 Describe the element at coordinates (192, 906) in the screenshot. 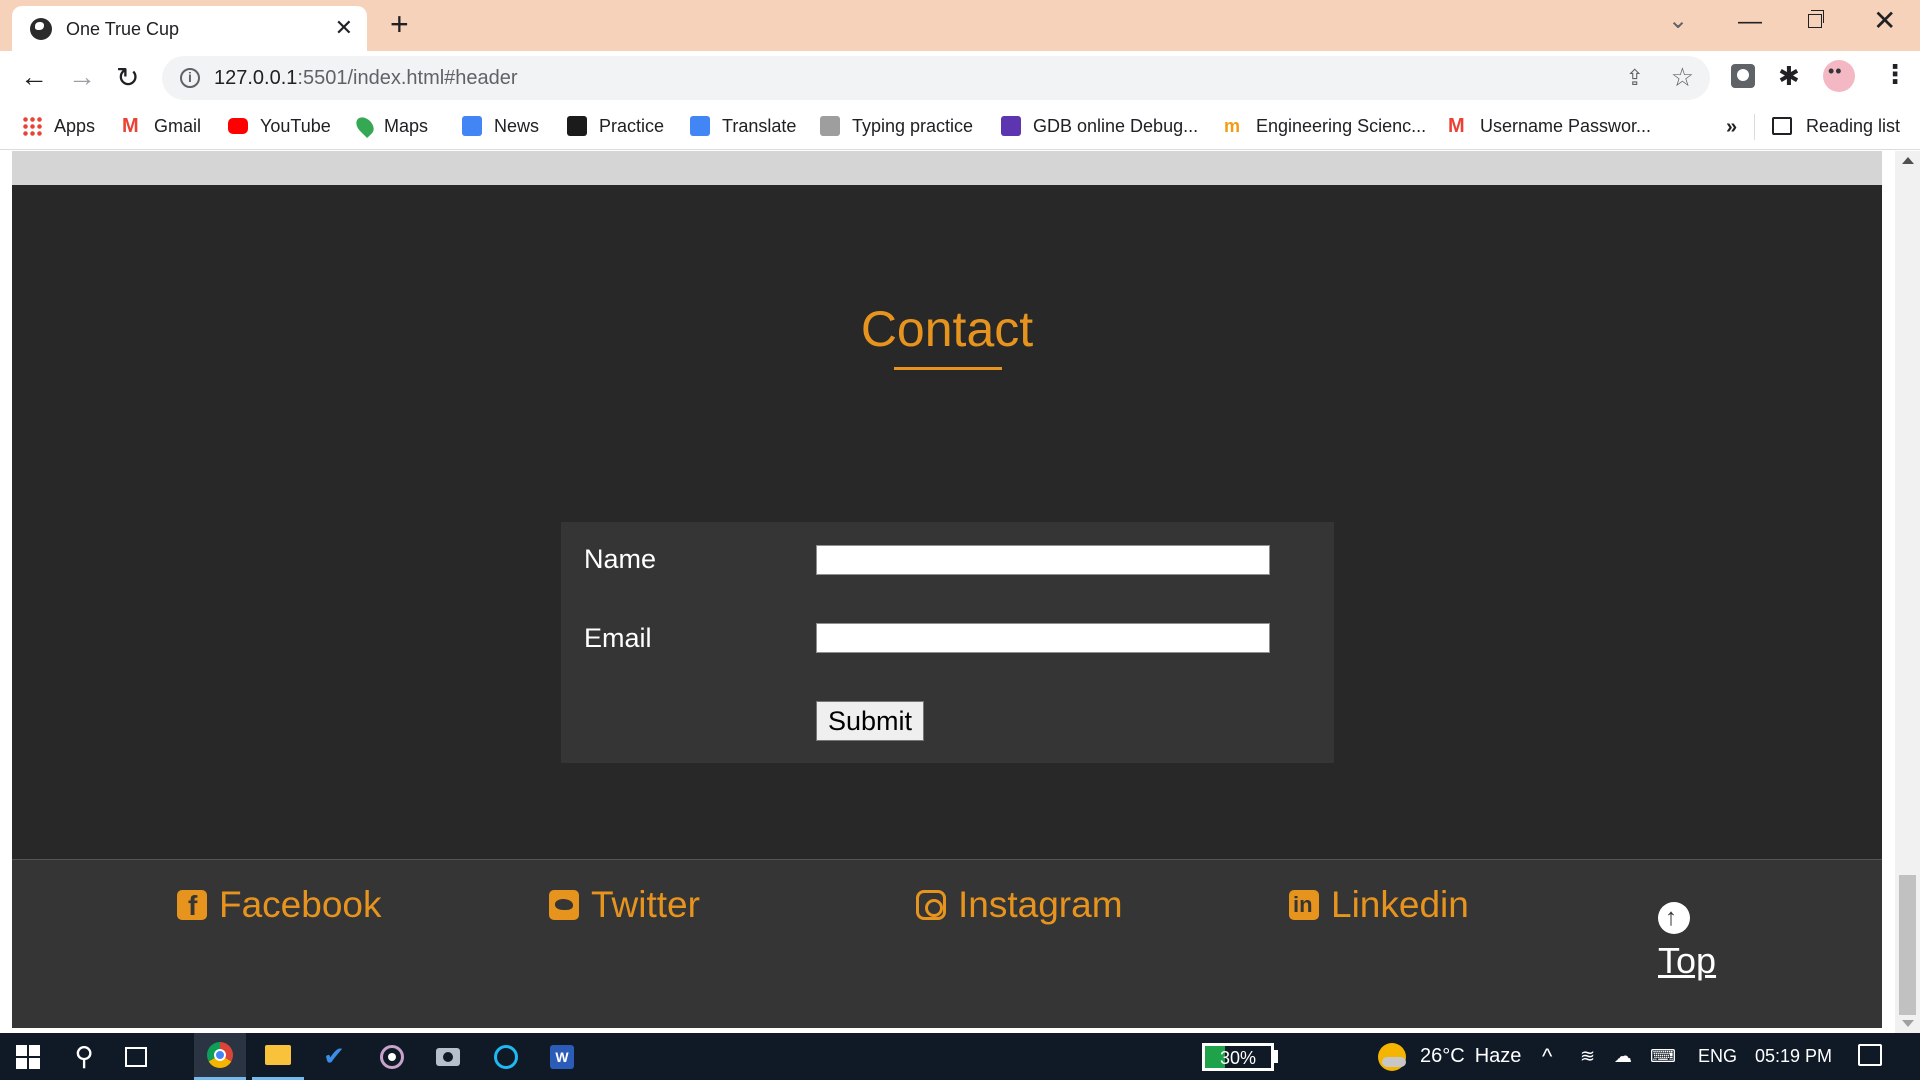

I see `facebook-icon` at that location.